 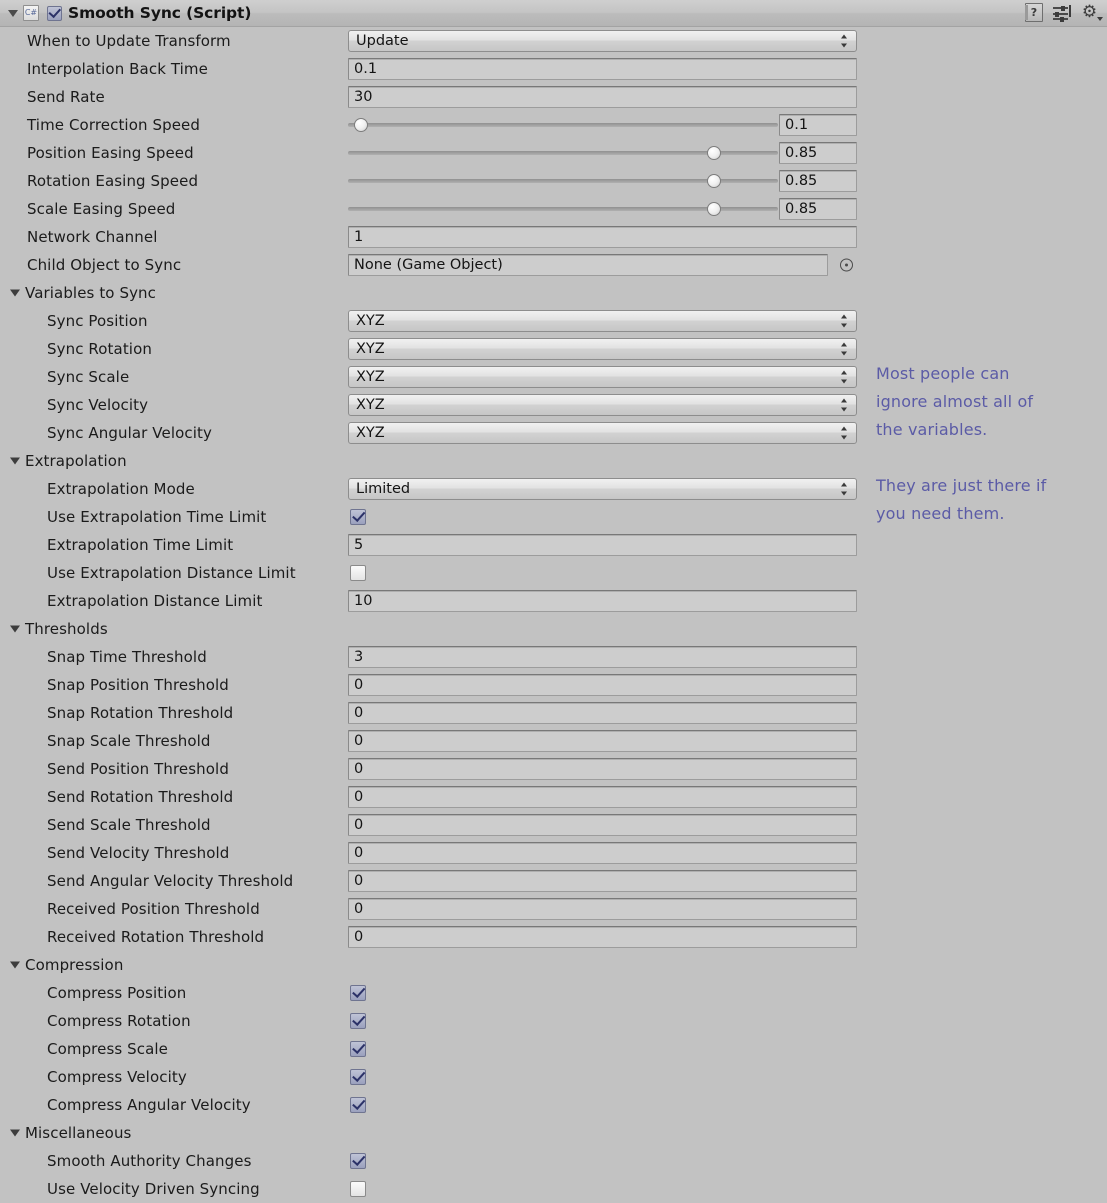 What do you see at coordinates (553, 993) in the screenshot?
I see `property-row: Compress Position` at bounding box center [553, 993].